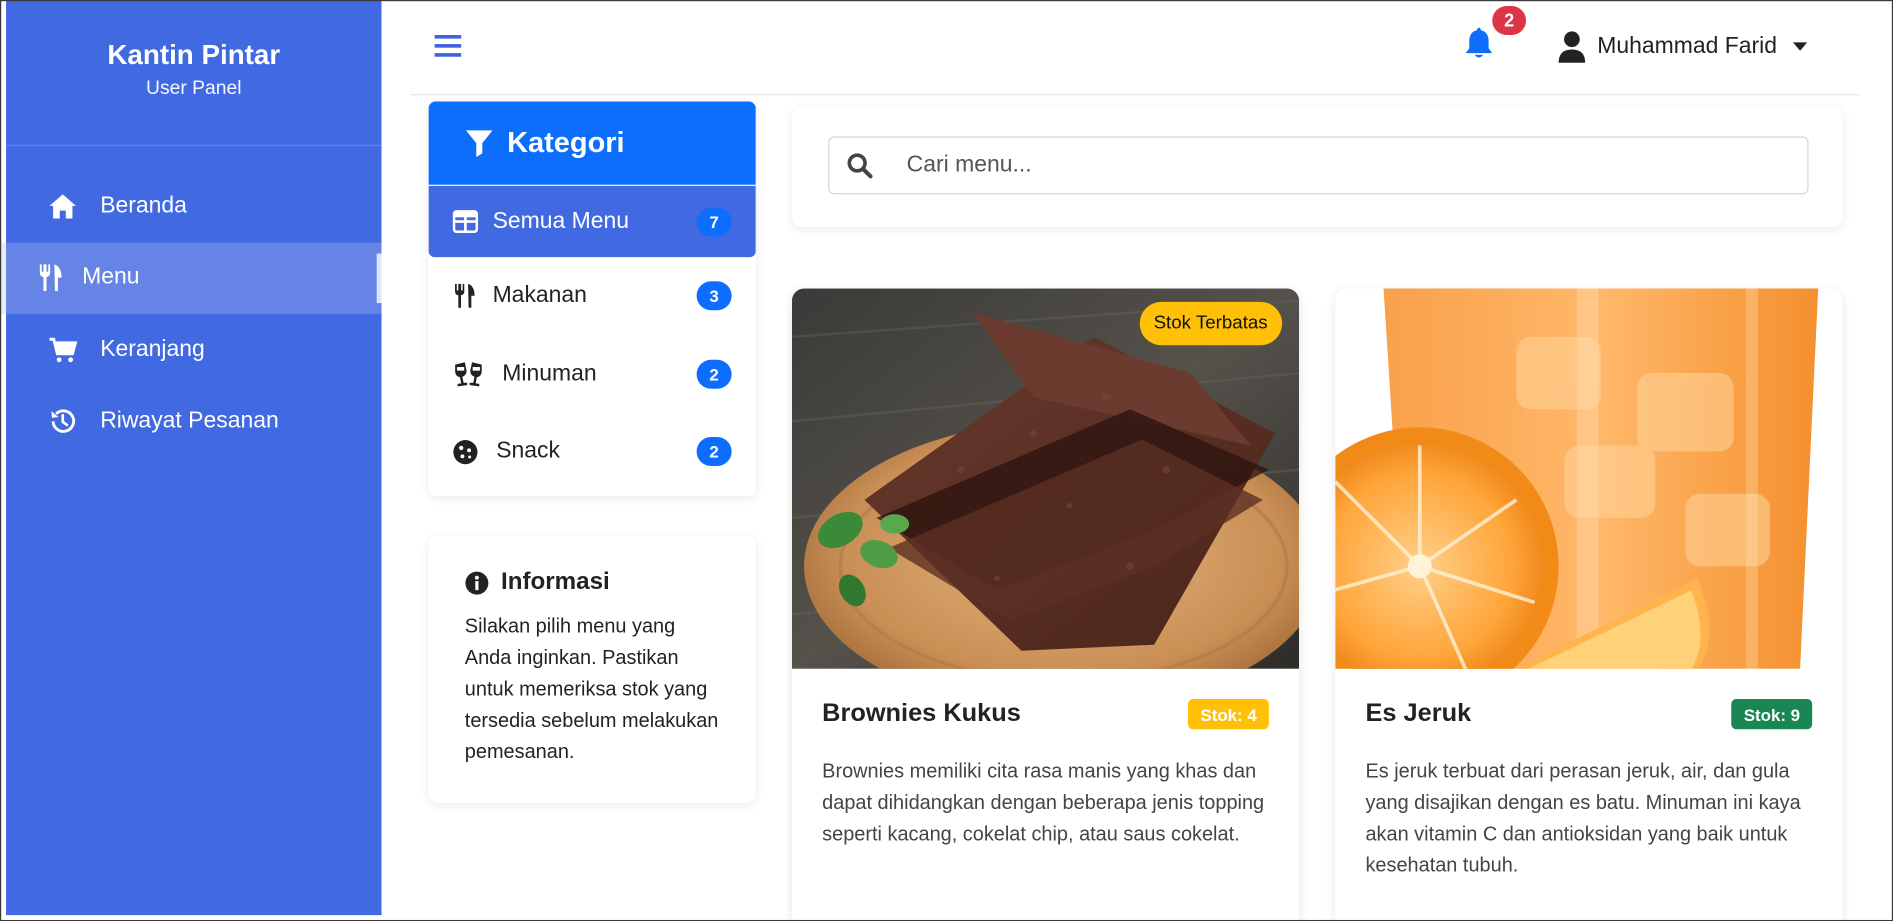 The image size is (1893, 921). Describe the element at coordinates (528, 451) in the screenshot. I see `category-label: Snack` at that location.